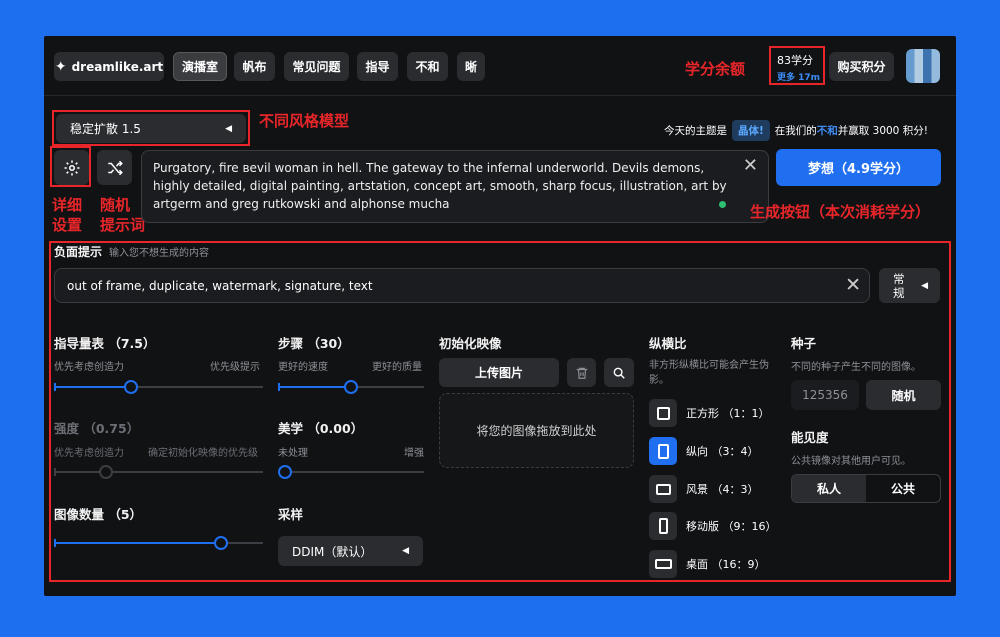  Describe the element at coordinates (903, 488) in the screenshot. I see `visibility-public: 公共` at that location.